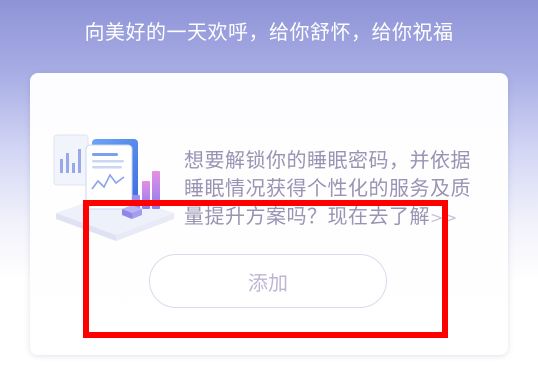  I want to click on promo-text-body: 想要解锁你的睡眠密码，并依据睡眠情况获得个性化的服务及质量提升方案吗？现在去了解, so click(327, 188).